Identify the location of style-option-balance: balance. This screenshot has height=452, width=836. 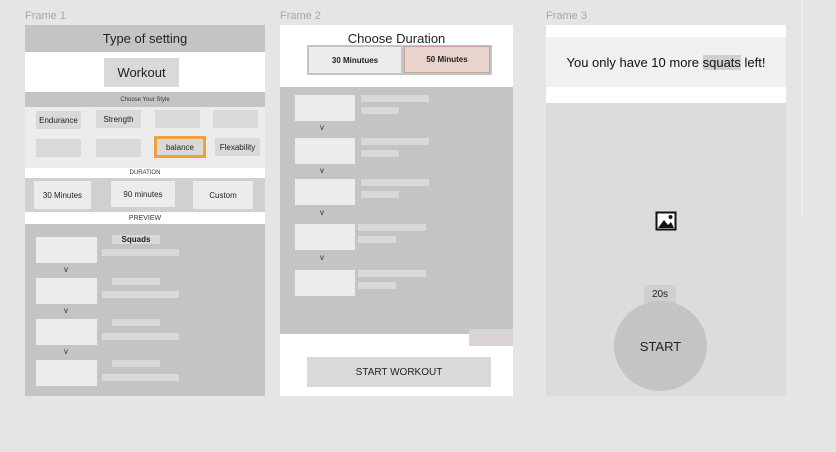
(180, 147).